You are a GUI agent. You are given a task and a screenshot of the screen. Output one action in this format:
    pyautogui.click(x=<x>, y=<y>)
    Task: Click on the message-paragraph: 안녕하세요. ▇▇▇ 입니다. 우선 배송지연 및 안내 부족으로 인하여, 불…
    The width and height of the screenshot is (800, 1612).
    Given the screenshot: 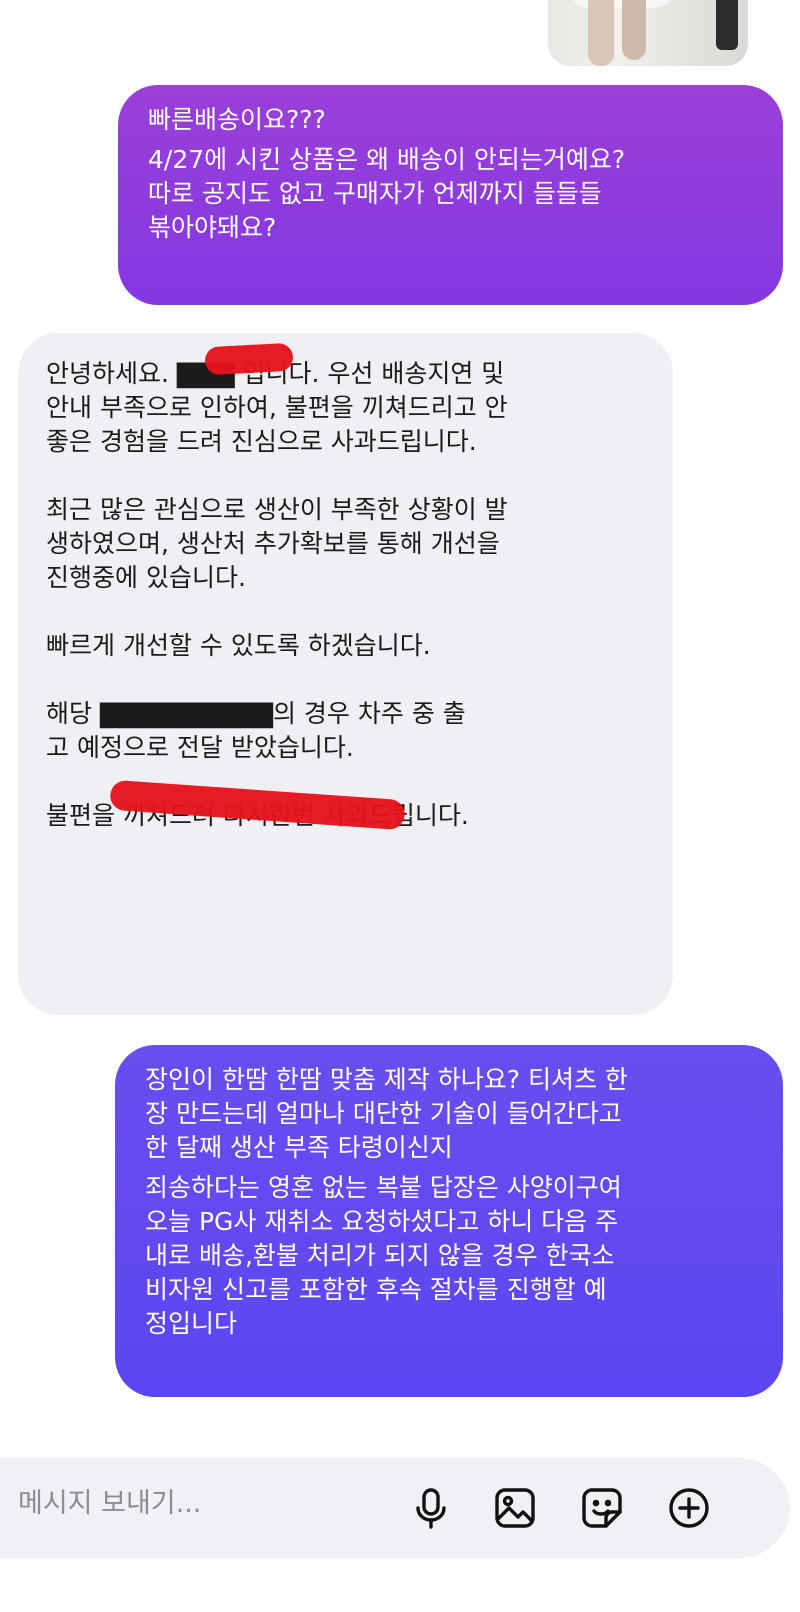 What is the action you would take?
    pyautogui.click(x=277, y=407)
    